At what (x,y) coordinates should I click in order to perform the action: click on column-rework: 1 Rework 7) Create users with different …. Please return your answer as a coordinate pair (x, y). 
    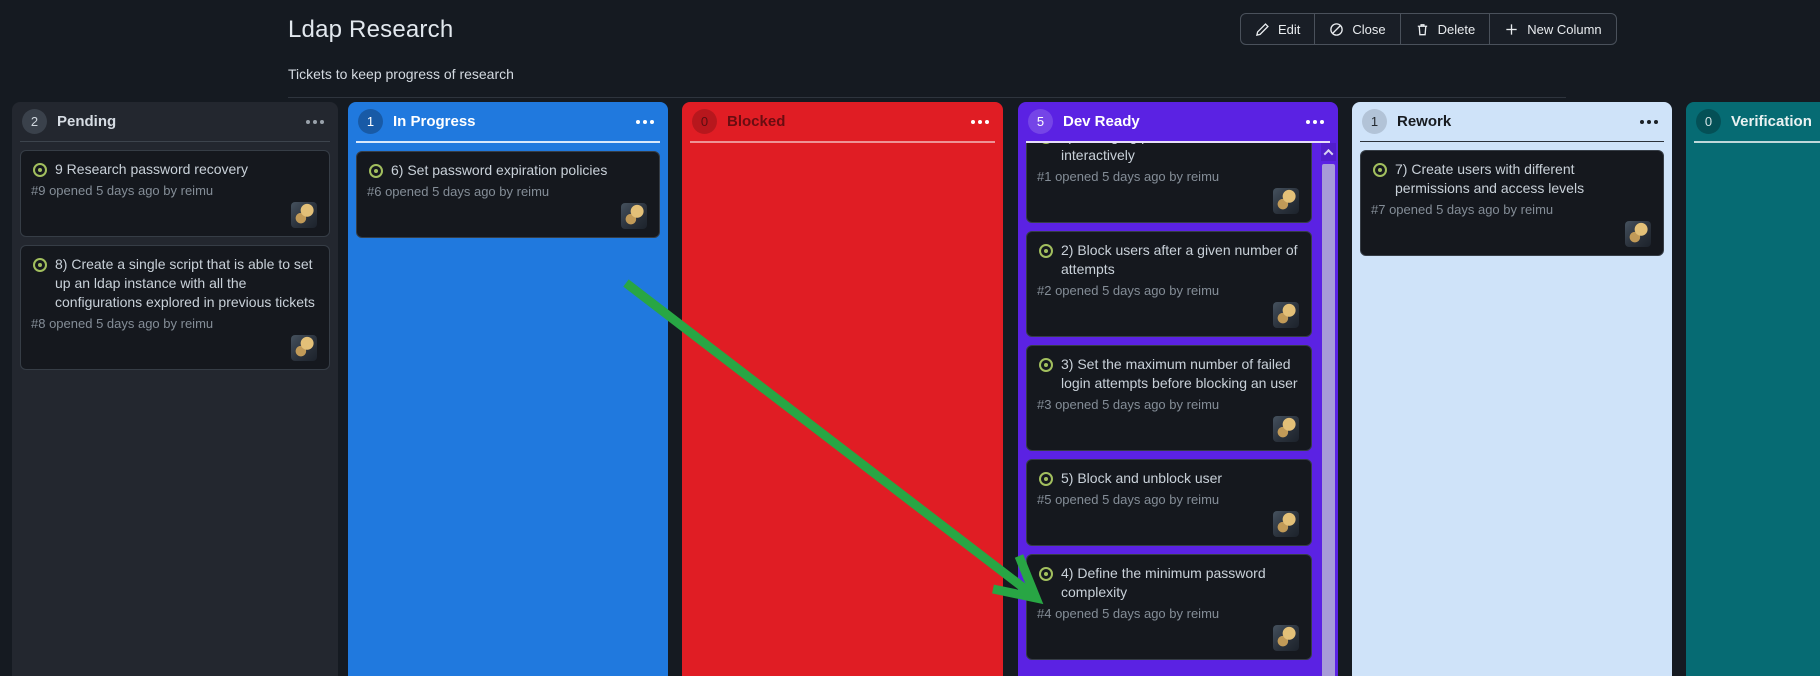
    Looking at the image, I should click on (1512, 389).